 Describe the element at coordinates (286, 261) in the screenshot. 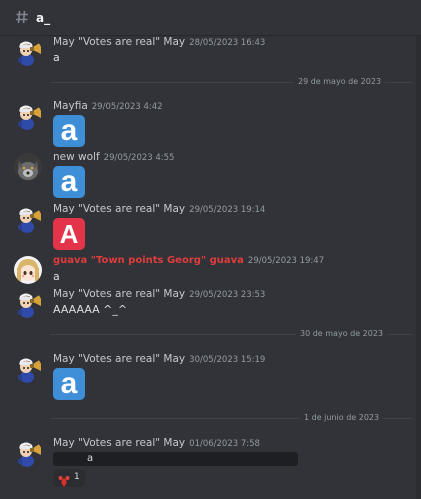

I see `timestamp: 29/05/2023 19:47` at that location.